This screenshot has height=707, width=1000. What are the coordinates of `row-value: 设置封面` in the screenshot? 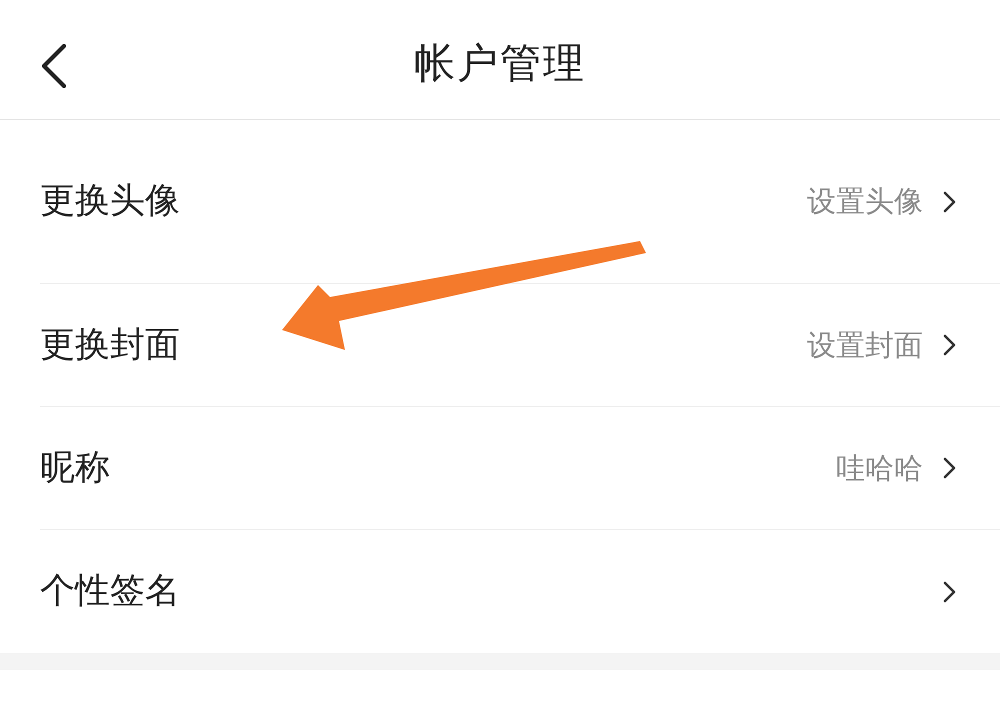 It's located at (865, 345).